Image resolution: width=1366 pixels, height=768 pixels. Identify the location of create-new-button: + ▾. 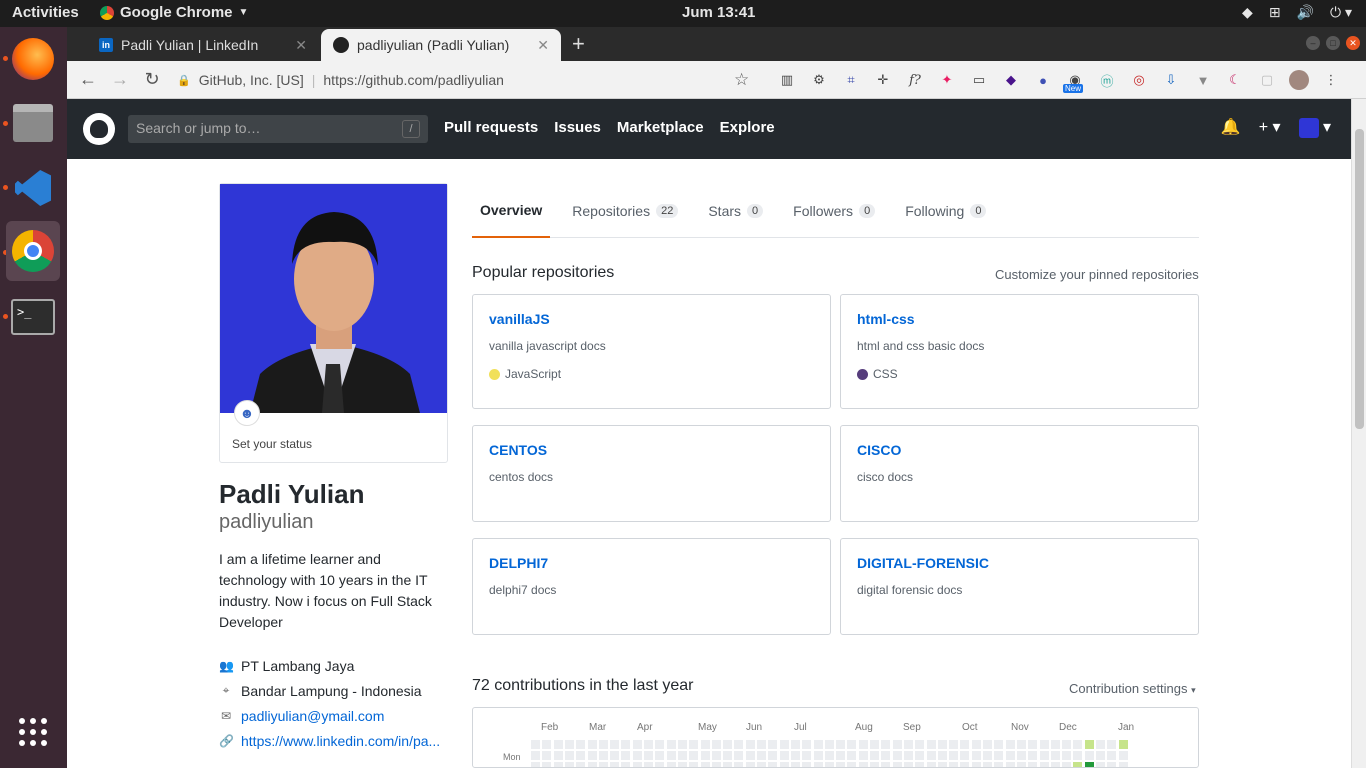
(1270, 127).